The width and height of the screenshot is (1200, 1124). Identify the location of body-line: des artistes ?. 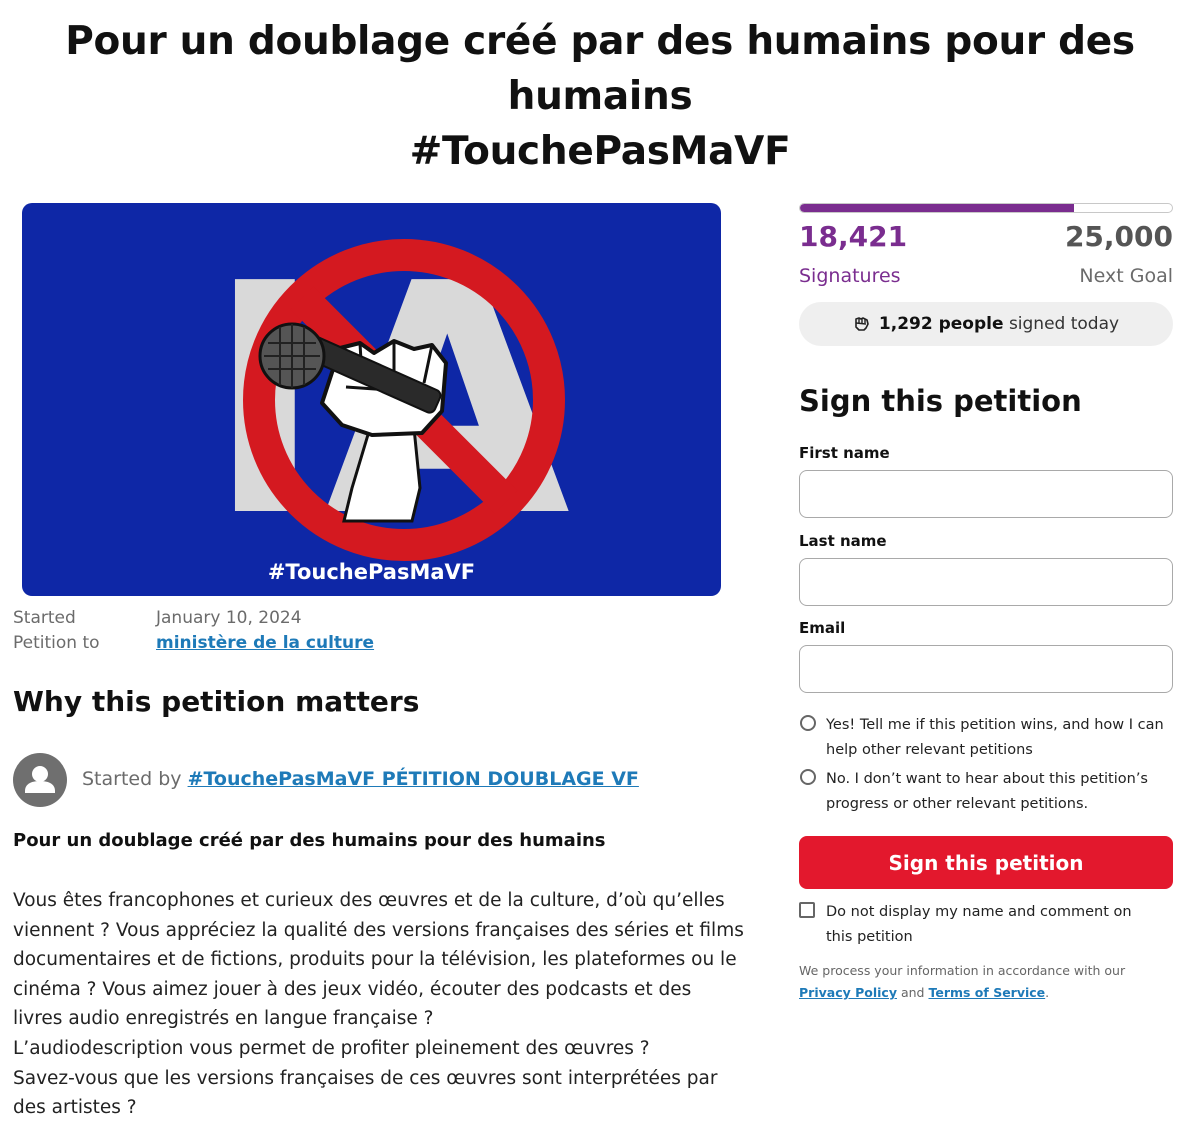
(75, 1108).